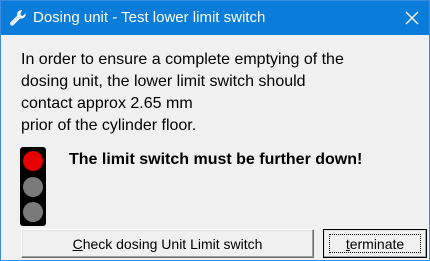 Image resolution: width=430 pixels, height=261 pixels. I want to click on check-limit-switch-button: Check dosing Unit Limit switch, so click(167, 243).